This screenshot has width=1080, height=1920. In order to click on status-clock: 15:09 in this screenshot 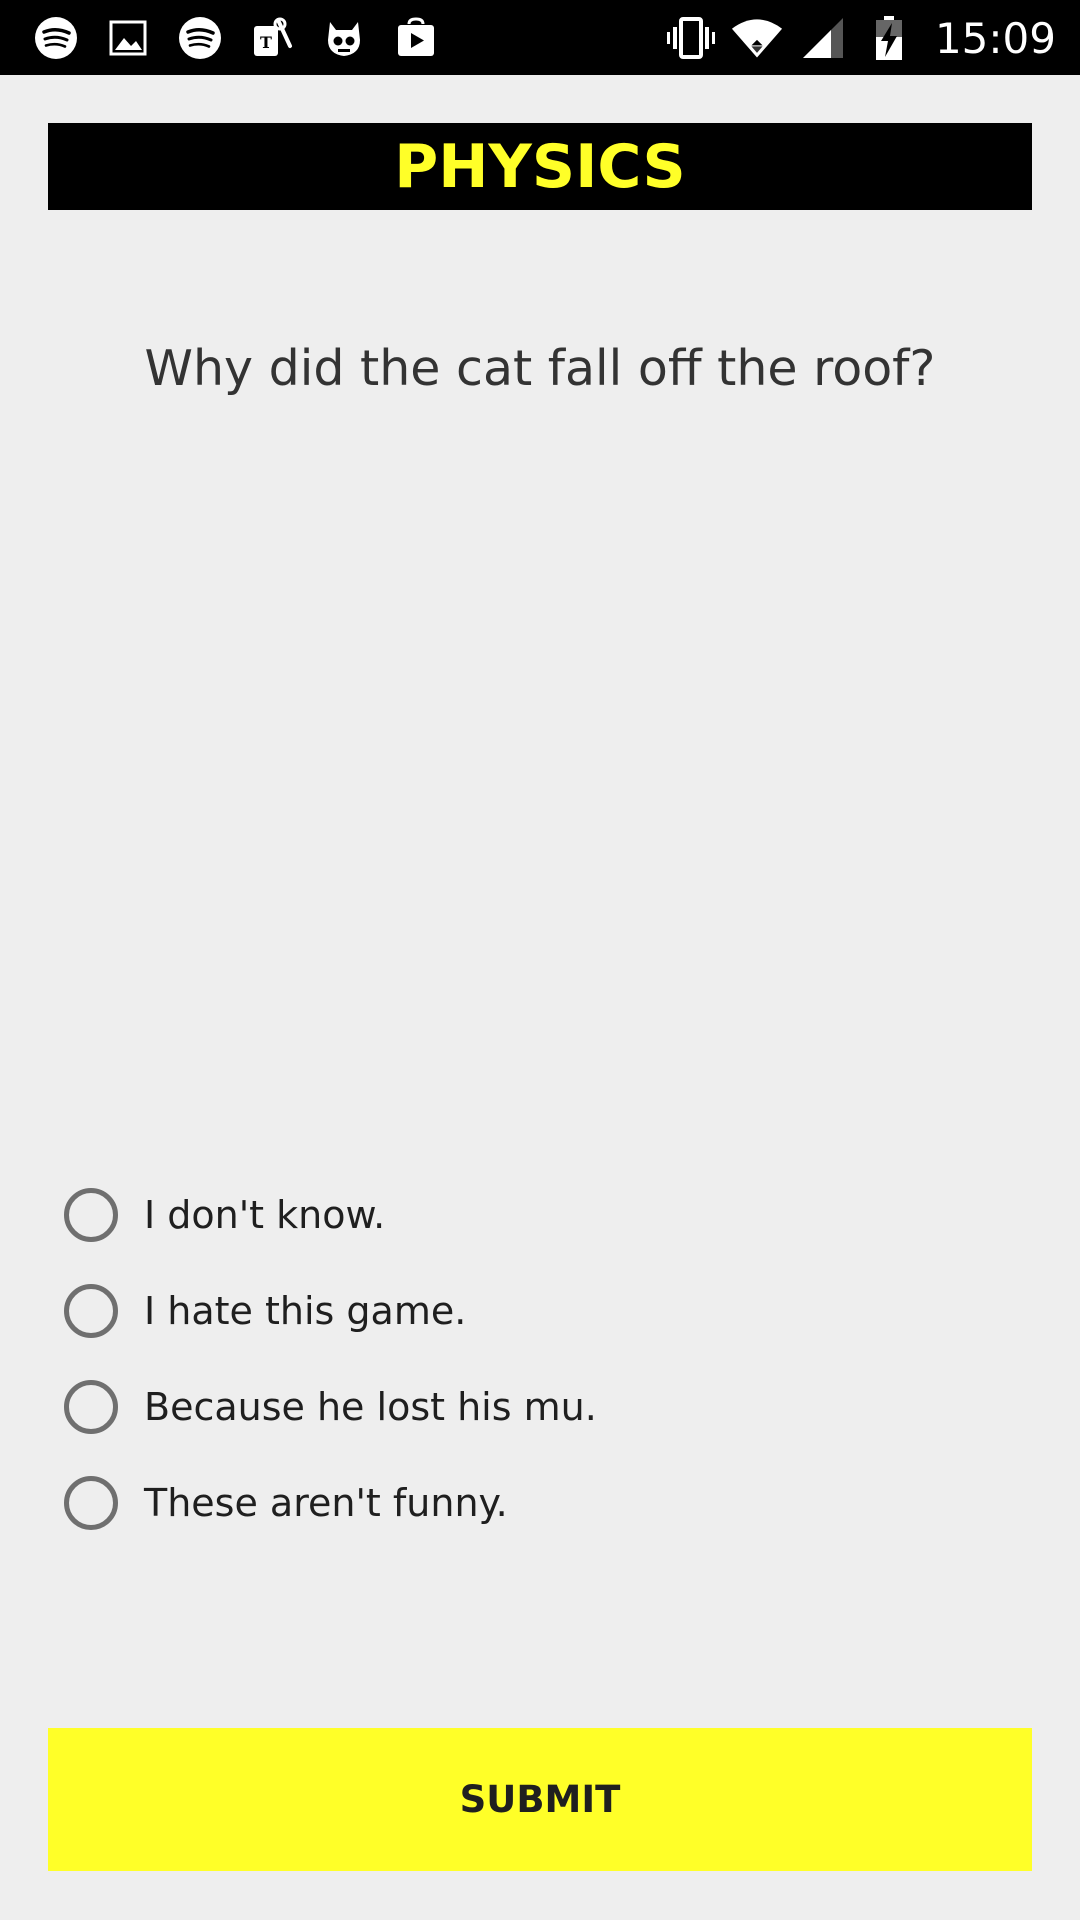, I will do `click(995, 38)`.